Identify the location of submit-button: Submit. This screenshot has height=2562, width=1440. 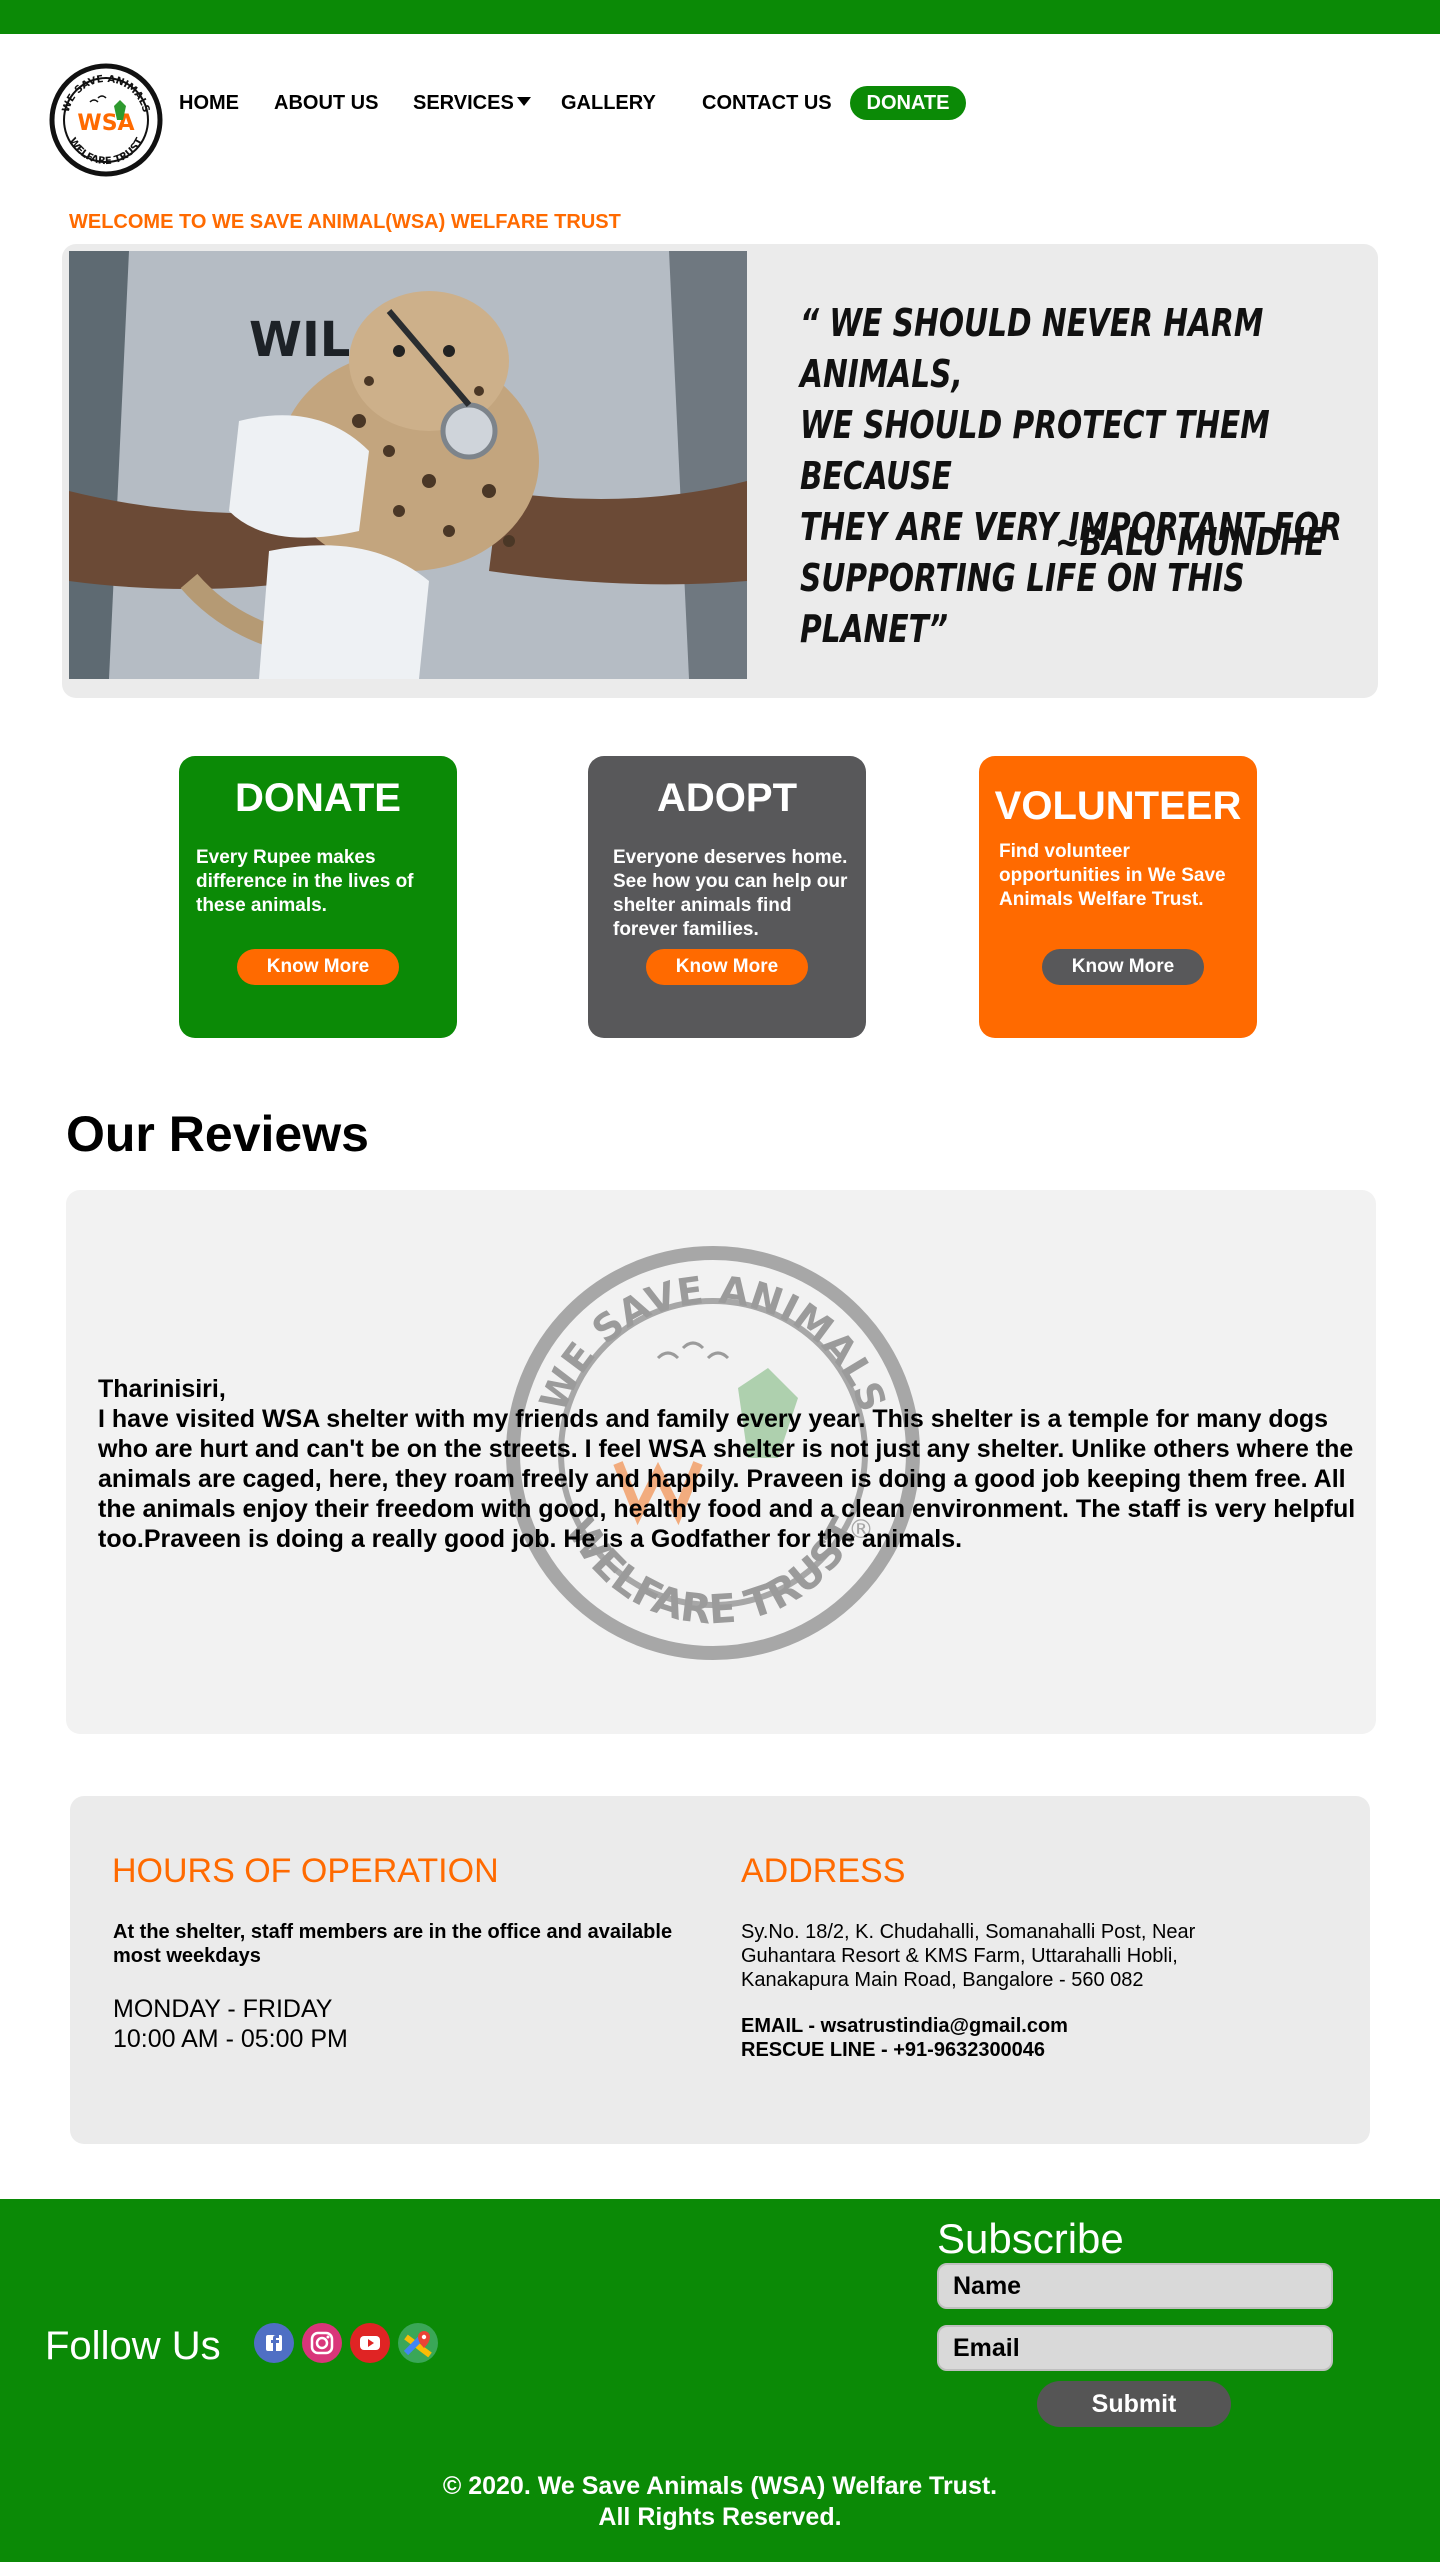
(1134, 2404).